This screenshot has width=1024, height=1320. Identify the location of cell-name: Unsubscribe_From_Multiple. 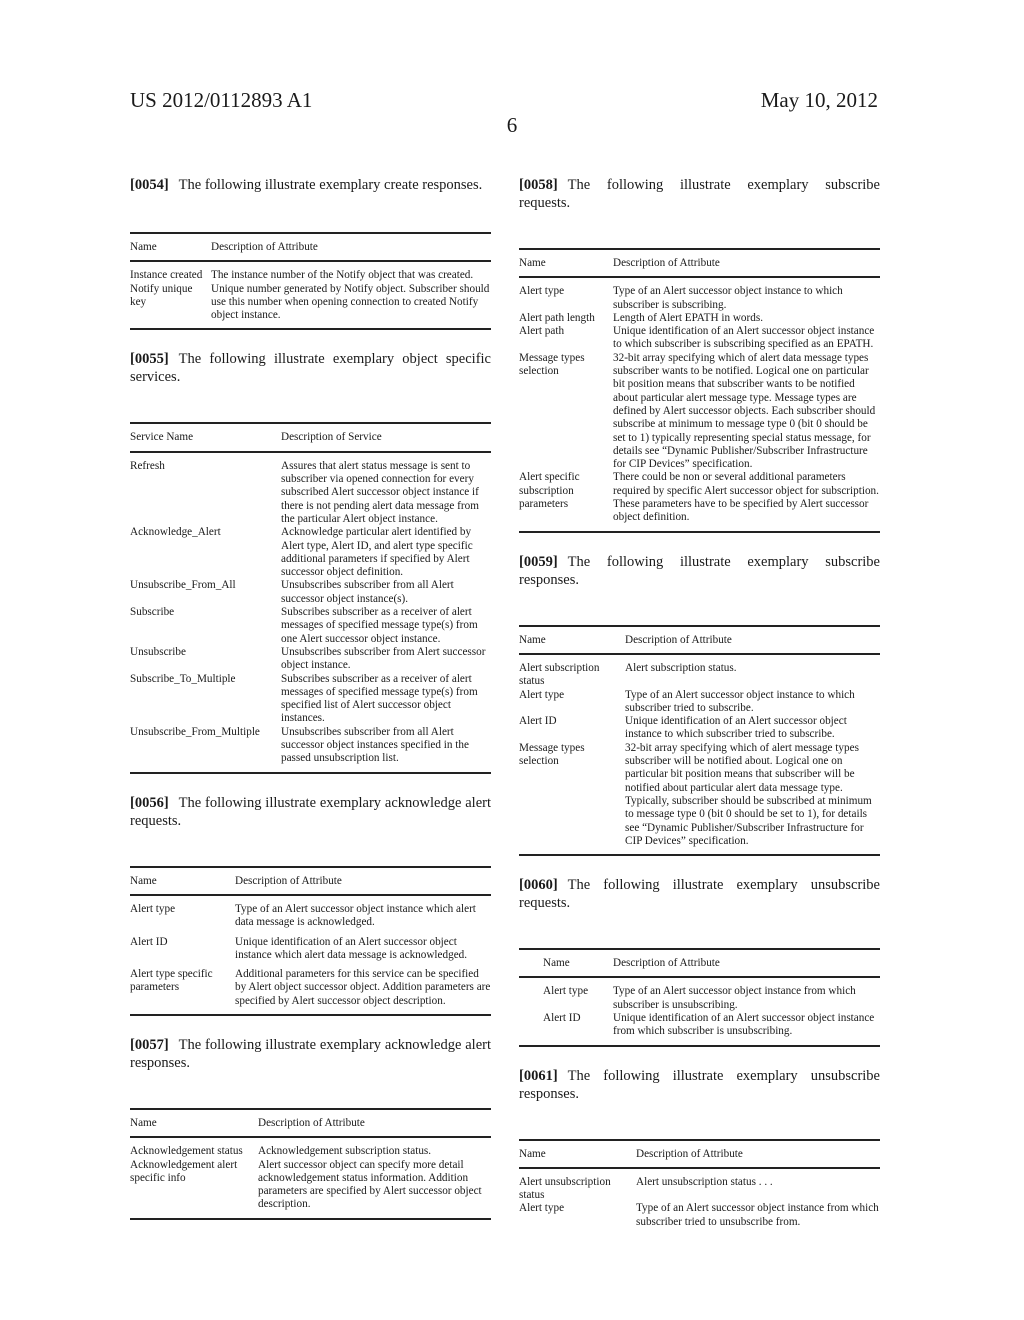
(205, 749).